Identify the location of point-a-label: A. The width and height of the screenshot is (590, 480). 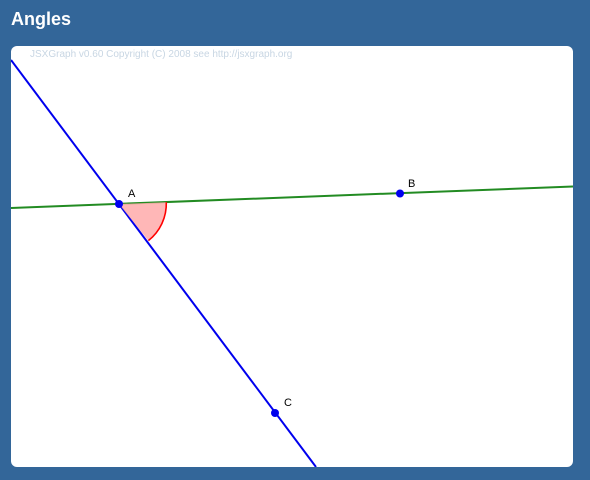
(132, 194).